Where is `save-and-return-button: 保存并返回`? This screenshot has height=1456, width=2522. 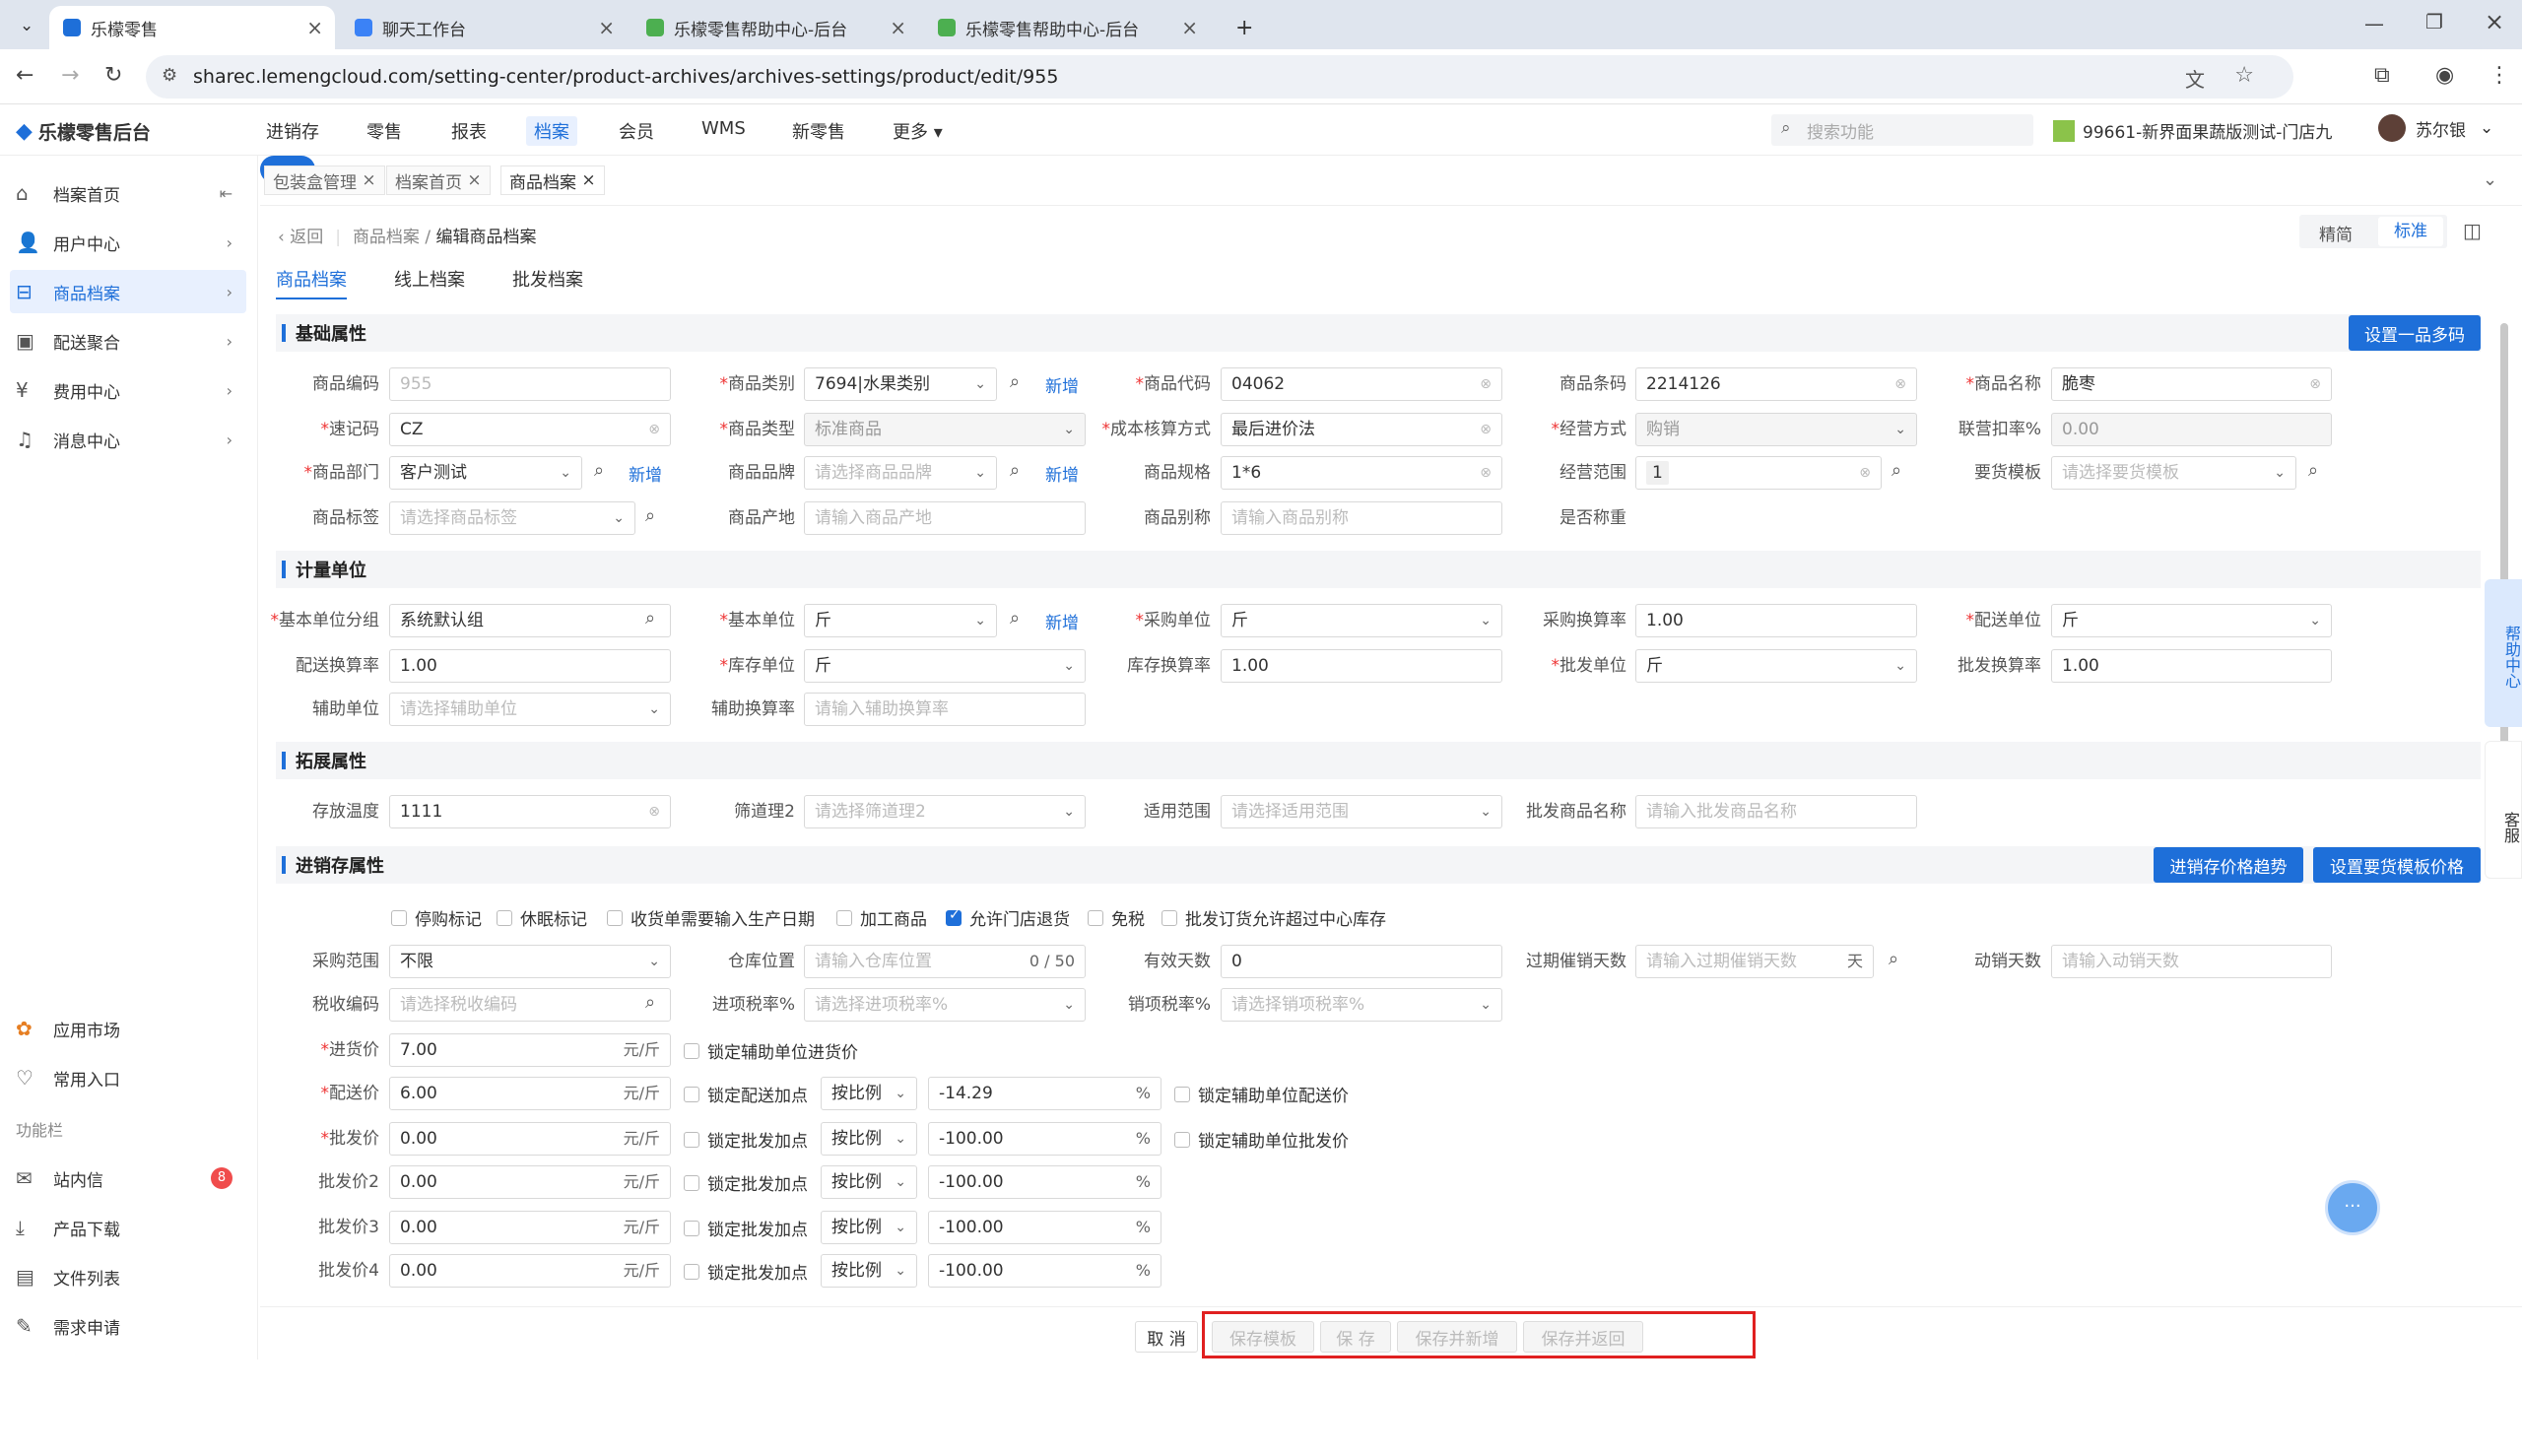
save-and-return-button: 保存并返回 is located at coordinates (1583, 1337).